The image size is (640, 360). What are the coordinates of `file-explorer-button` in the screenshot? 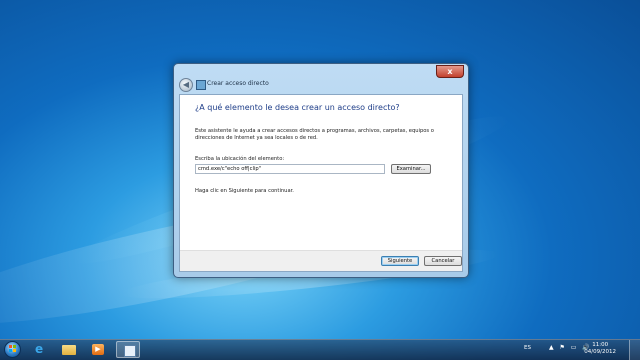 It's located at (69, 349).